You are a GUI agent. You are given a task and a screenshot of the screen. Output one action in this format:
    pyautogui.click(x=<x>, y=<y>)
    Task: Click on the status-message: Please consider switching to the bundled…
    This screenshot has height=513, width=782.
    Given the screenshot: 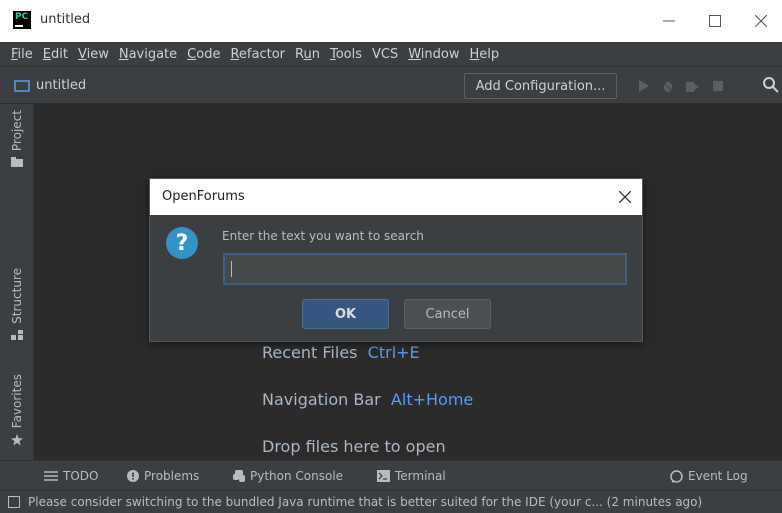 What is the action you would take?
    pyautogui.click(x=365, y=502)
    